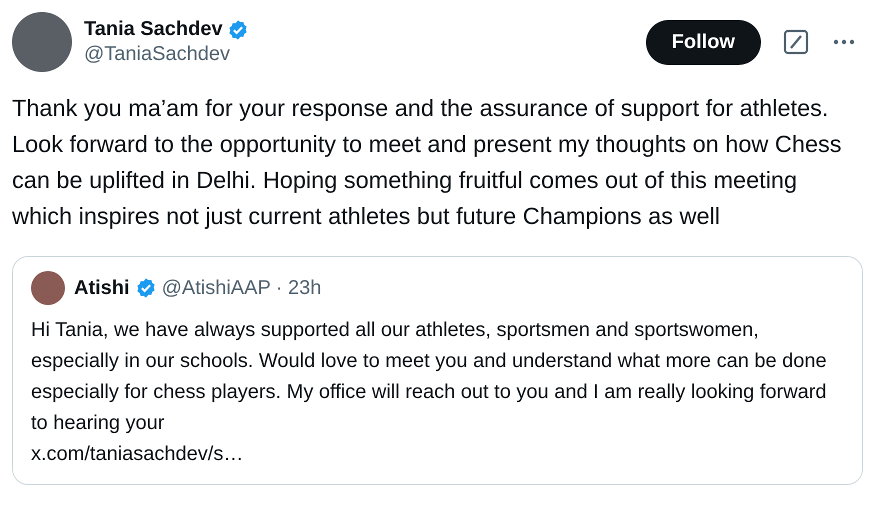 This screenshot has height=506, width=875. What do you see at coordinates (796, 42) in the screenshot?
I see `slash-square-icon` at bounding box center [796, 42].